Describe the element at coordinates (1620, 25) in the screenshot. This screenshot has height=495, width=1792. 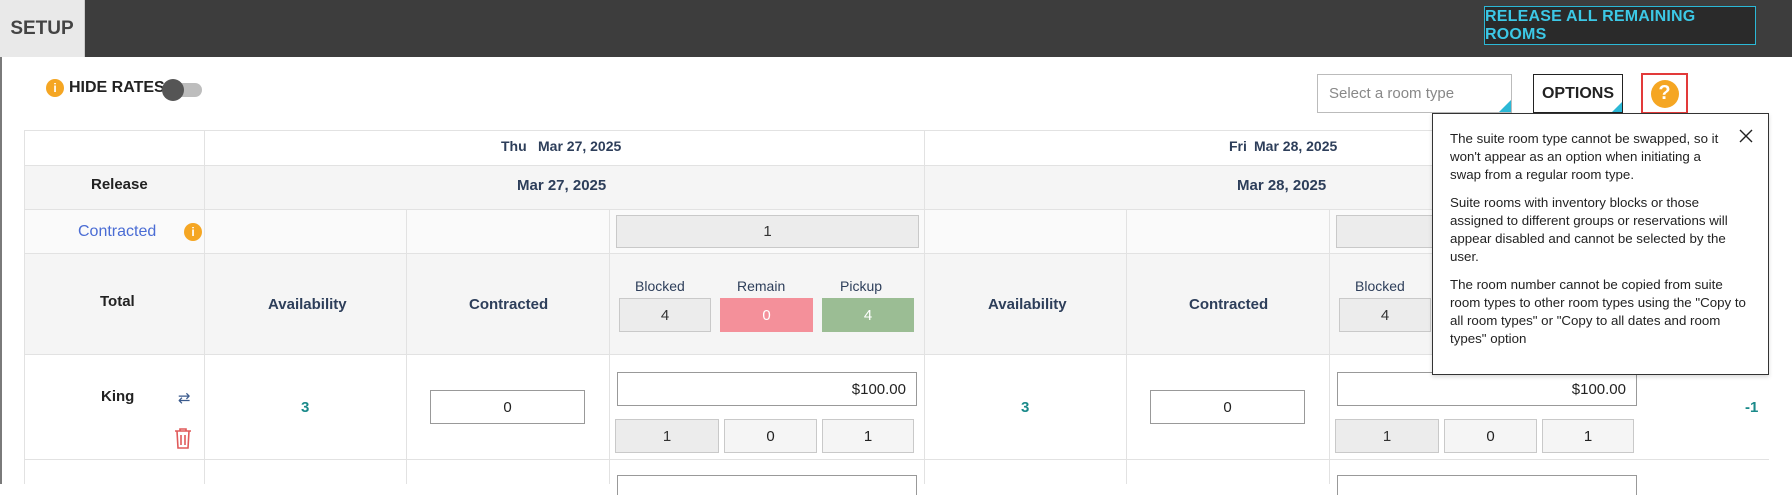
I see `release-all-remaining-rooms-button: RELEASE ALL REMAINING ROOMS` at that location.